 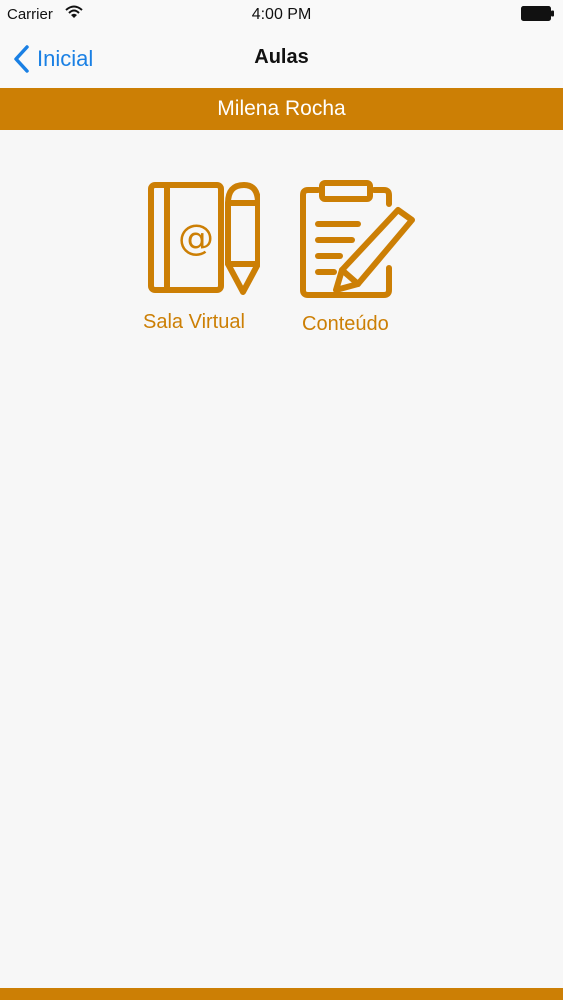 I want to click on navigation-bar: Inicial Aulas, so click(x=281, y=59).